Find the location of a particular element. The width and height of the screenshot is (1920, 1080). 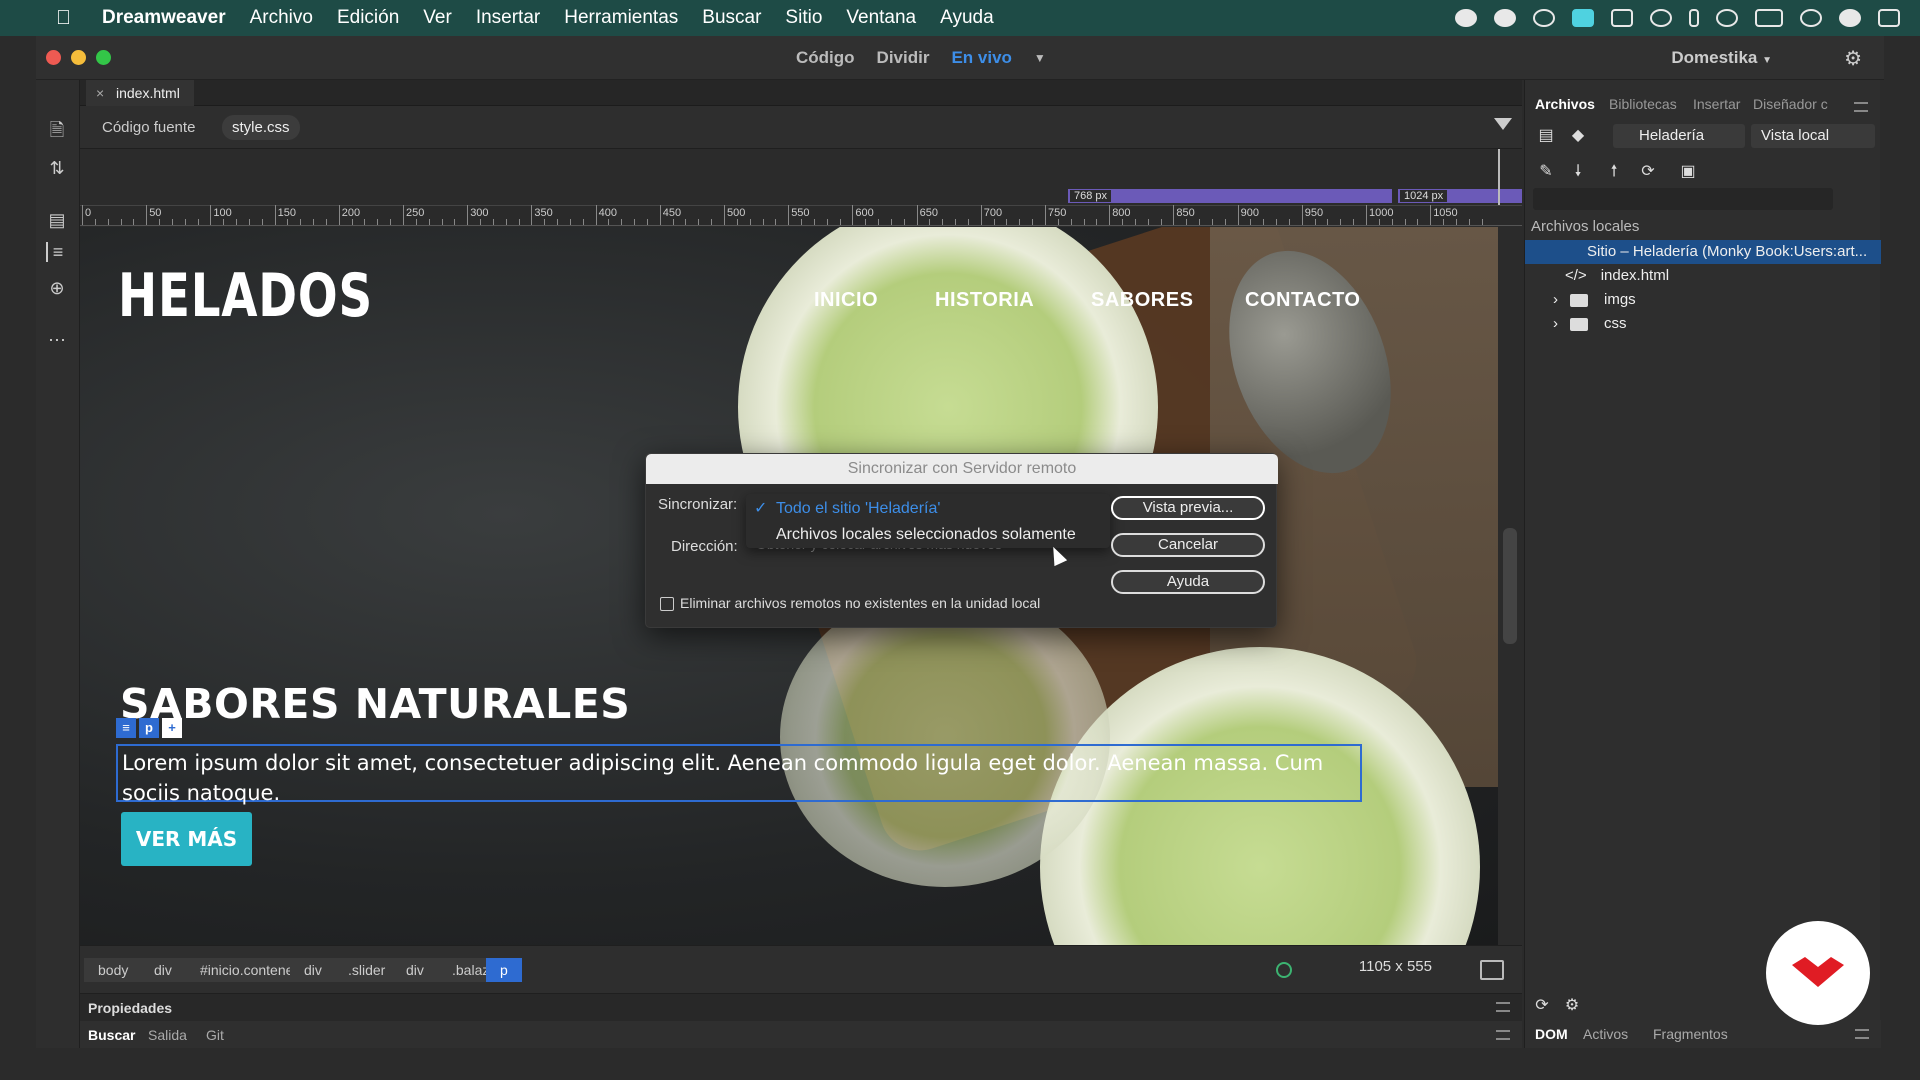

get-files-icon: 🠗 is located at coordinates (1578, 172).